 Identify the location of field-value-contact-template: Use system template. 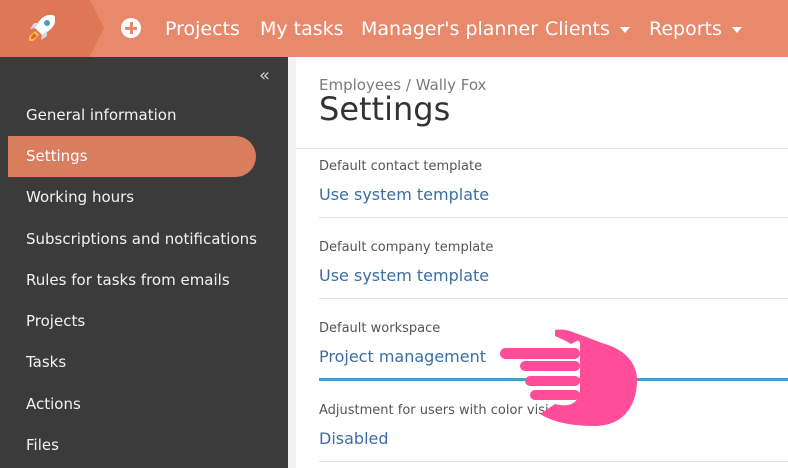
(404, 194).